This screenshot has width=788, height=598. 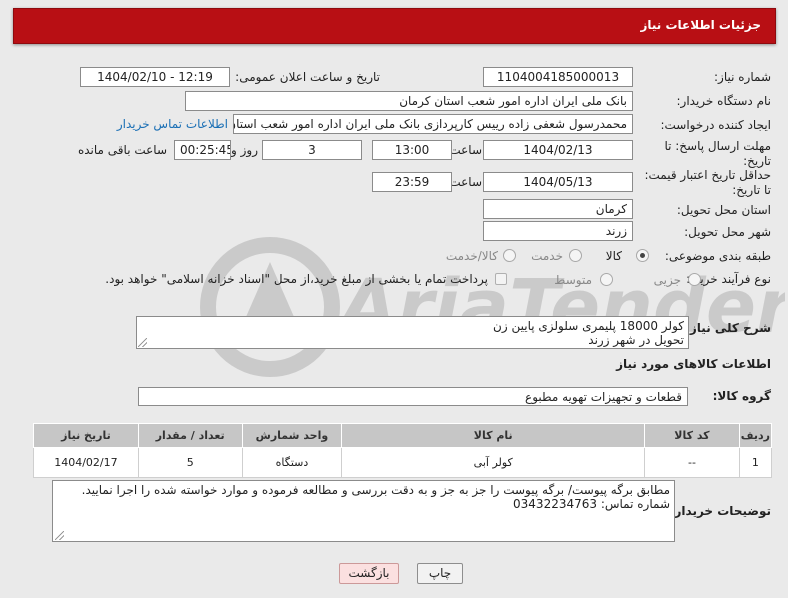 What do you see at coordinates (755, 435) in the screenshot?
I see `col-row-header: ردیف` at bounding box center [755, 435].